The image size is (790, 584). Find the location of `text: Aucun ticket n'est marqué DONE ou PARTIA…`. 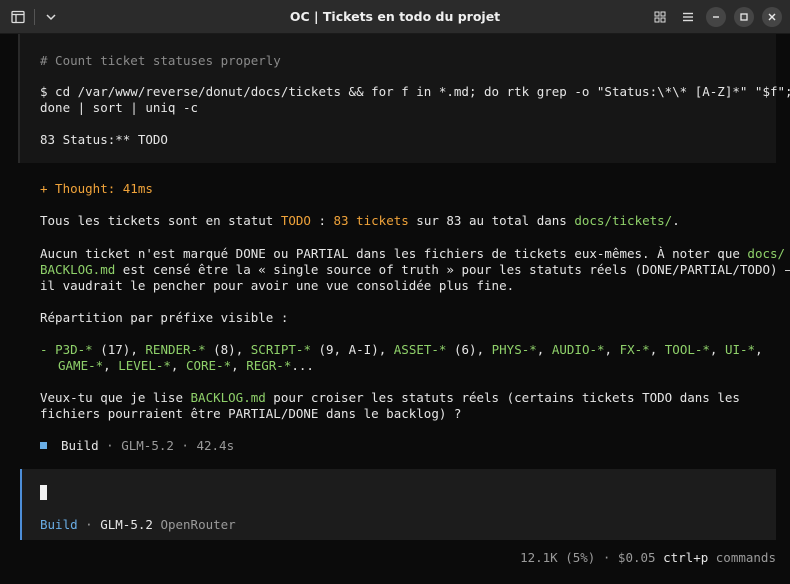

text: Aucun ticket n'est marqué DONE ou PARTIA… is located at coordinates (394, 253).